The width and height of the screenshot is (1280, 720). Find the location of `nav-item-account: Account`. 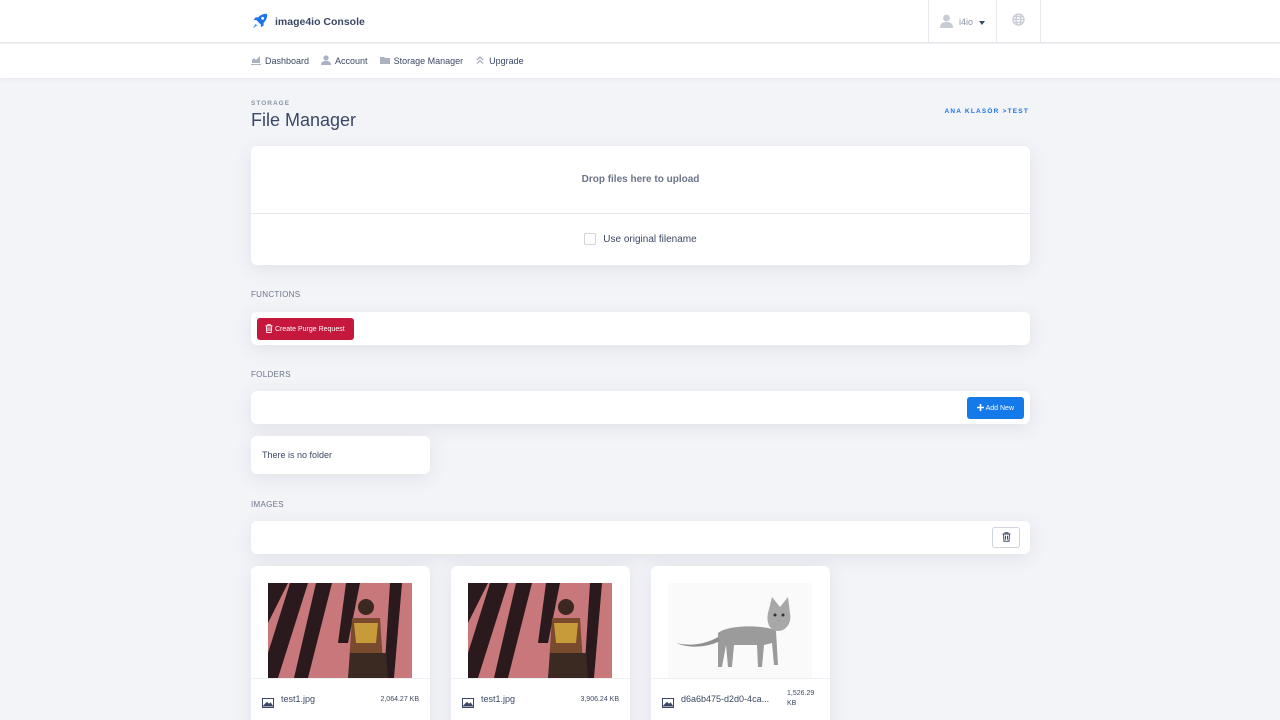

nav-item-account: Account is located at coordinates (344, 61).